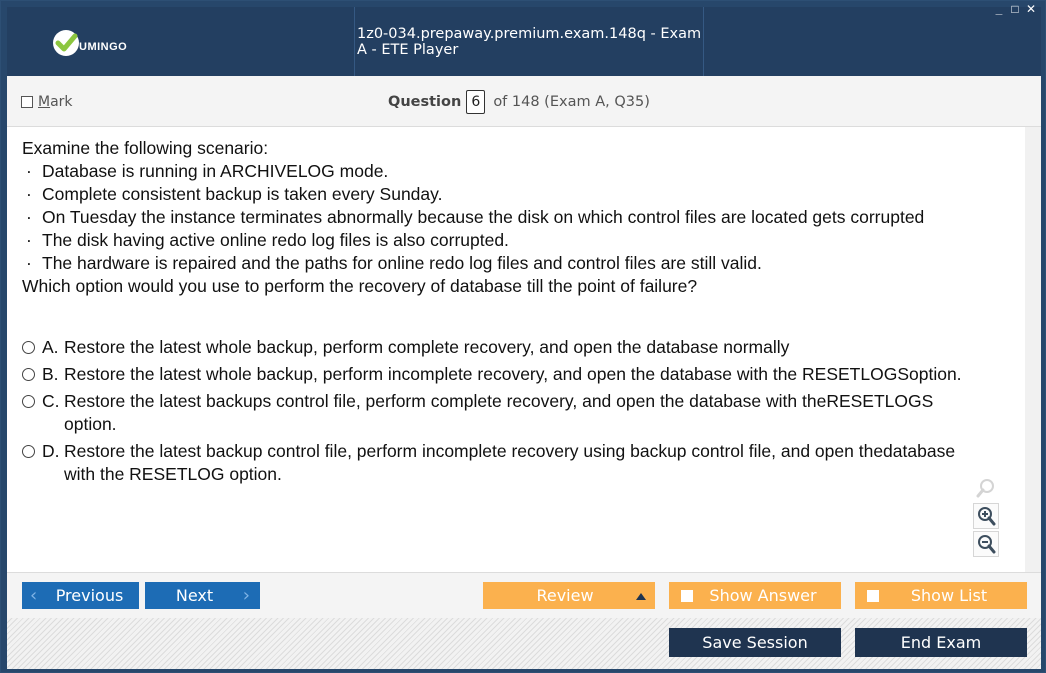 The height and width of the screenshot is (673, 1046). I want to click on zoom-out-button, so click(986, 544).